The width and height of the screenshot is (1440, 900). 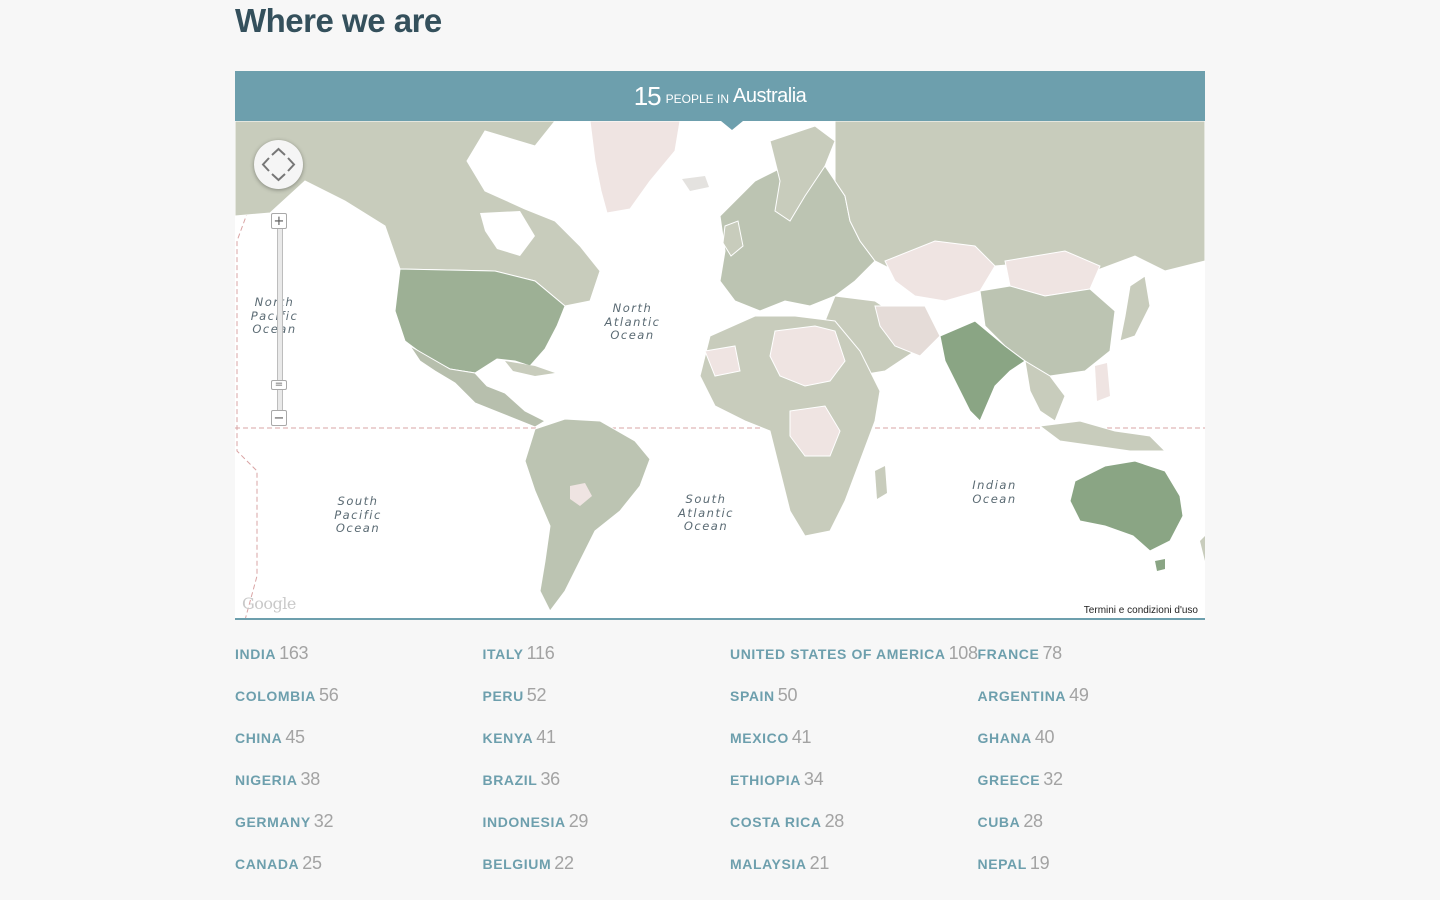 I want to click on country-stat: Indonesia 29, so click(x=607, y=829).